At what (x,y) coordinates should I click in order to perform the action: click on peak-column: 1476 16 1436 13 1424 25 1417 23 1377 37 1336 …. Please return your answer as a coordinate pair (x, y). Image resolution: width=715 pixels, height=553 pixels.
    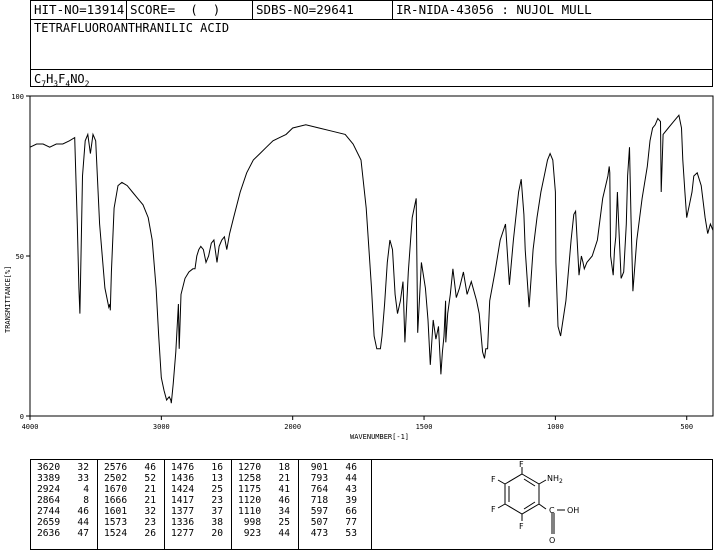
    Looking at the image, I should click on (197, 500).